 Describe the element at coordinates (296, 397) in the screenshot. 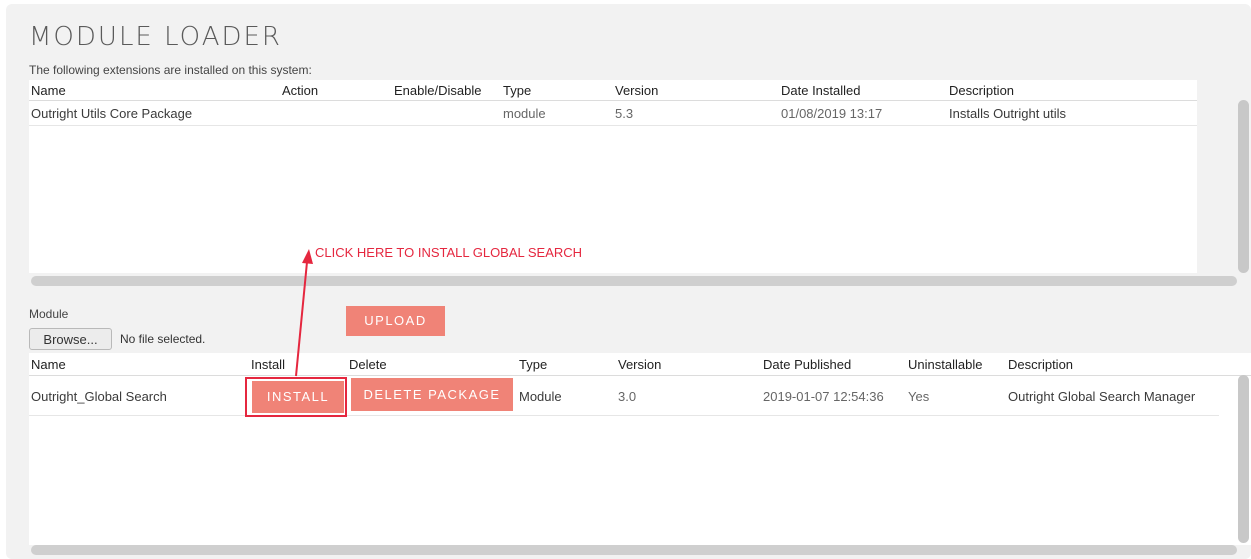

I see `install-highlight-box` at that location.